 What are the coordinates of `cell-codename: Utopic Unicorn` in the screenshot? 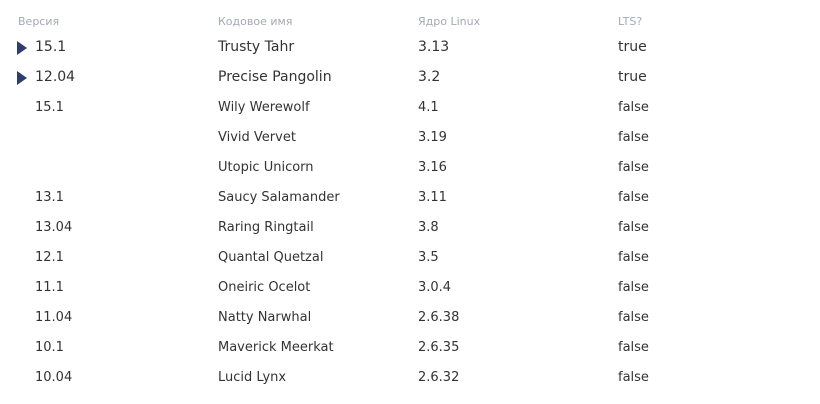 It's located at (266, 167).